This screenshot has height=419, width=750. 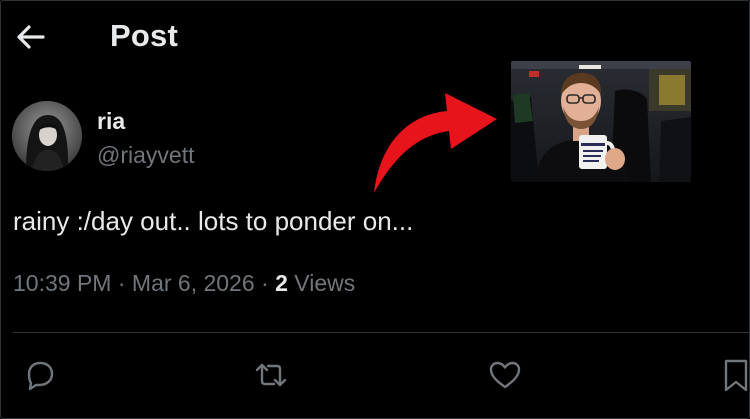 I want to click on avatar, so click(x=47, y=136).